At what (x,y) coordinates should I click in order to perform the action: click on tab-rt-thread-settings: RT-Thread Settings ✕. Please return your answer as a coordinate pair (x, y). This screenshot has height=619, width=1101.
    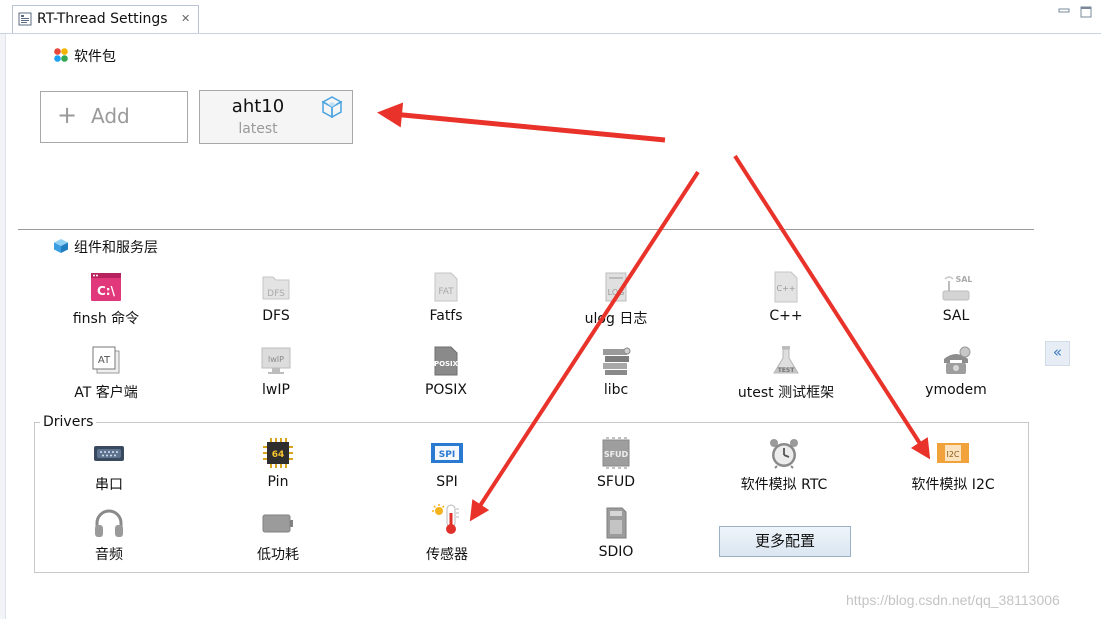
    Looking at the image, I should click on (105, 19).